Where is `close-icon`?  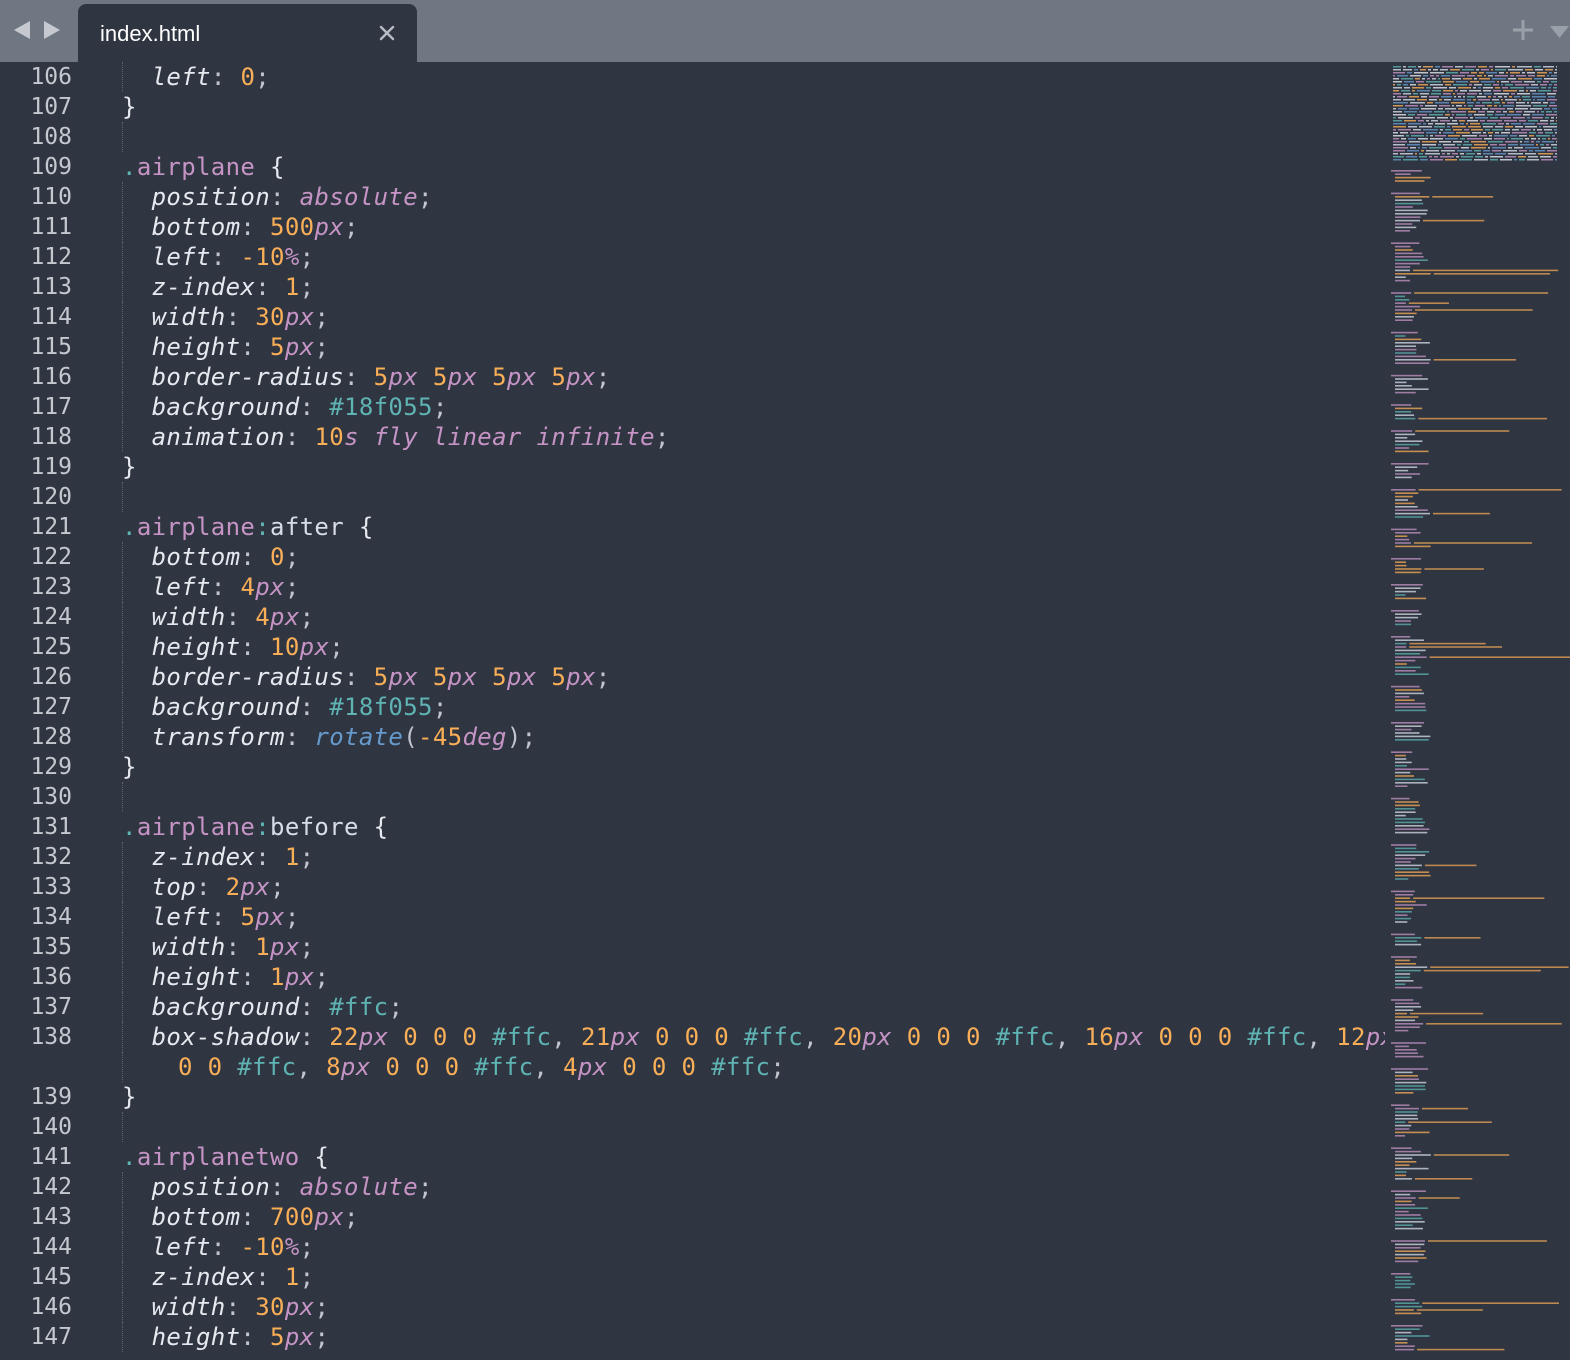 close-icon is located at coordinates (387, 35).